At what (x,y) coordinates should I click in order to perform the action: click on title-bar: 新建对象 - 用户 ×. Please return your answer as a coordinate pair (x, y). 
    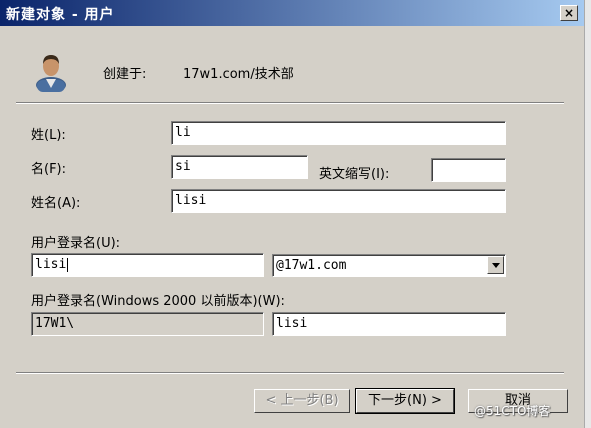
    Looking at the image, I should click on (292, 13).